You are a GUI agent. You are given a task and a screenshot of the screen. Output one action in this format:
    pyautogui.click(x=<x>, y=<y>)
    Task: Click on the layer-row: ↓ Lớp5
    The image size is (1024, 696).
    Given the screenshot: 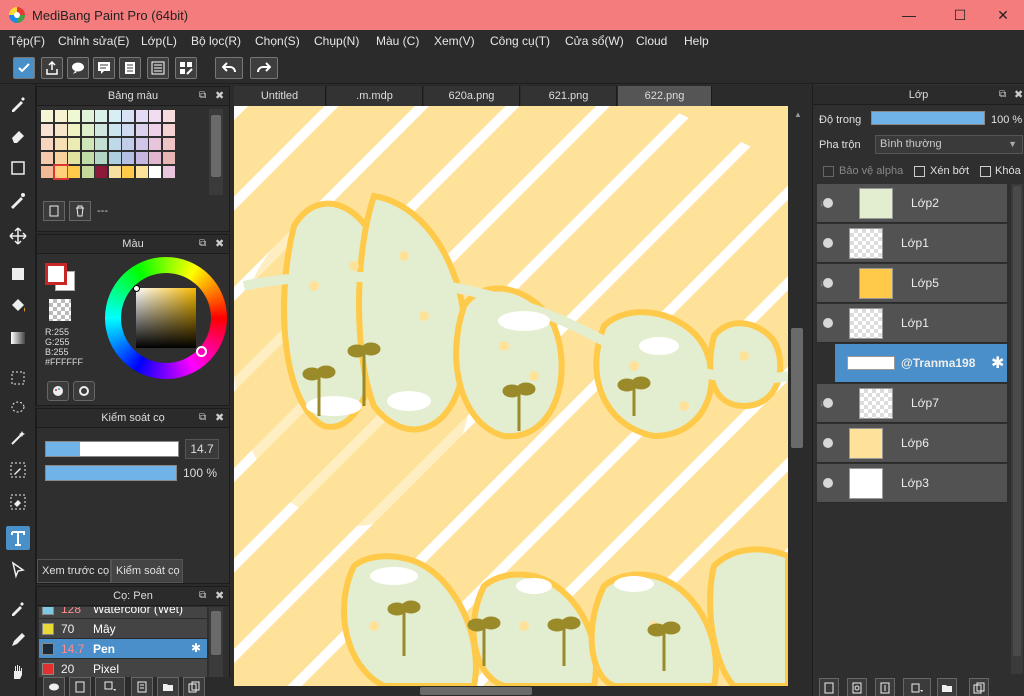 What is the action you would take?
    pyautogui.click(x=912, y=283)
    